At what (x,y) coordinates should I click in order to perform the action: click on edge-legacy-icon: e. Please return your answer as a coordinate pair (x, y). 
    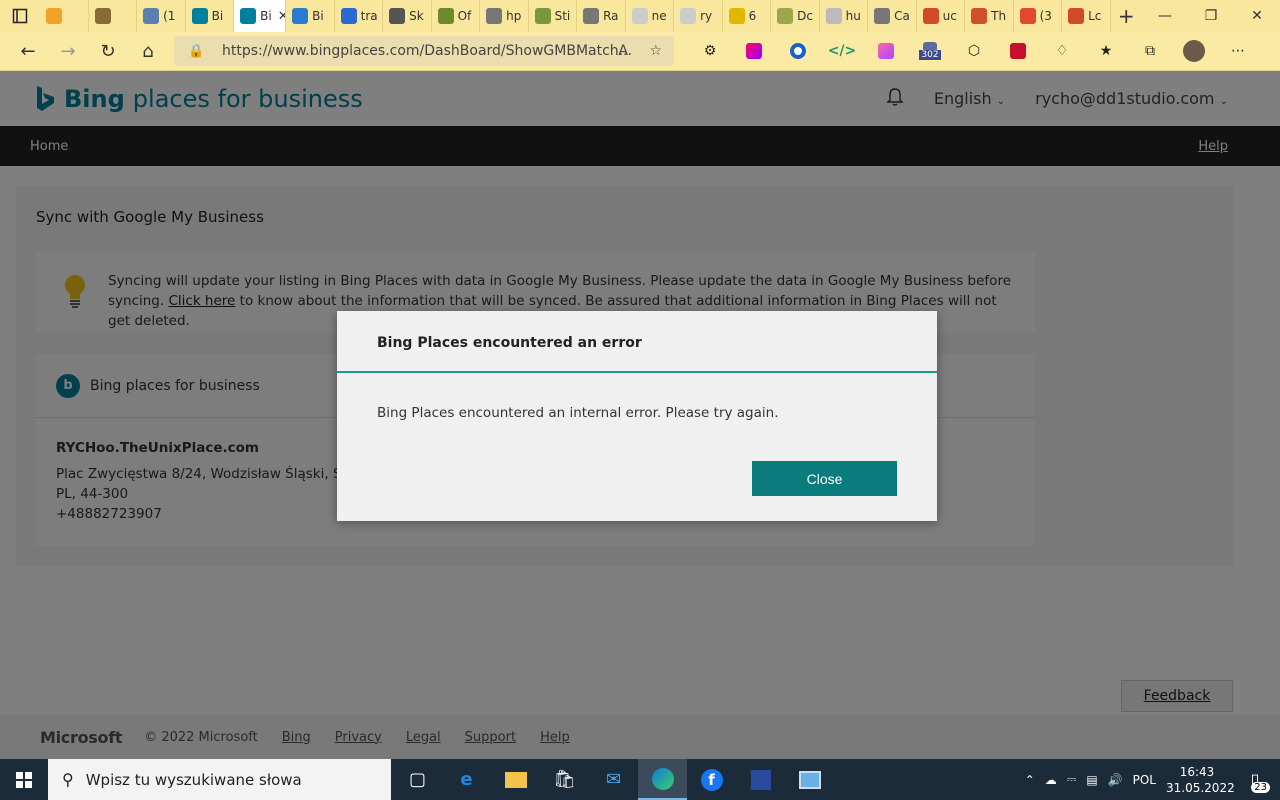
    Looking at the image, I should click on (466, 779).